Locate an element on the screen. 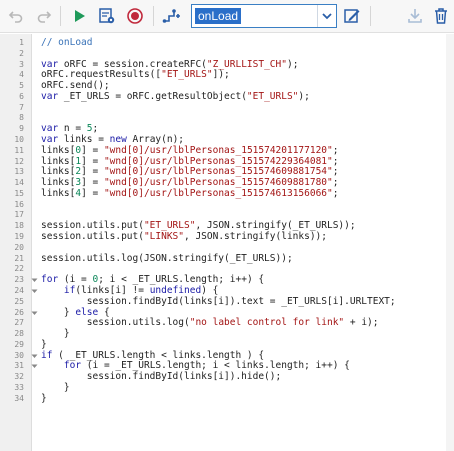 Image resolution: width=454 pixels, height=451 pixels. line-number: 10 is located at coordinates (19, 140).